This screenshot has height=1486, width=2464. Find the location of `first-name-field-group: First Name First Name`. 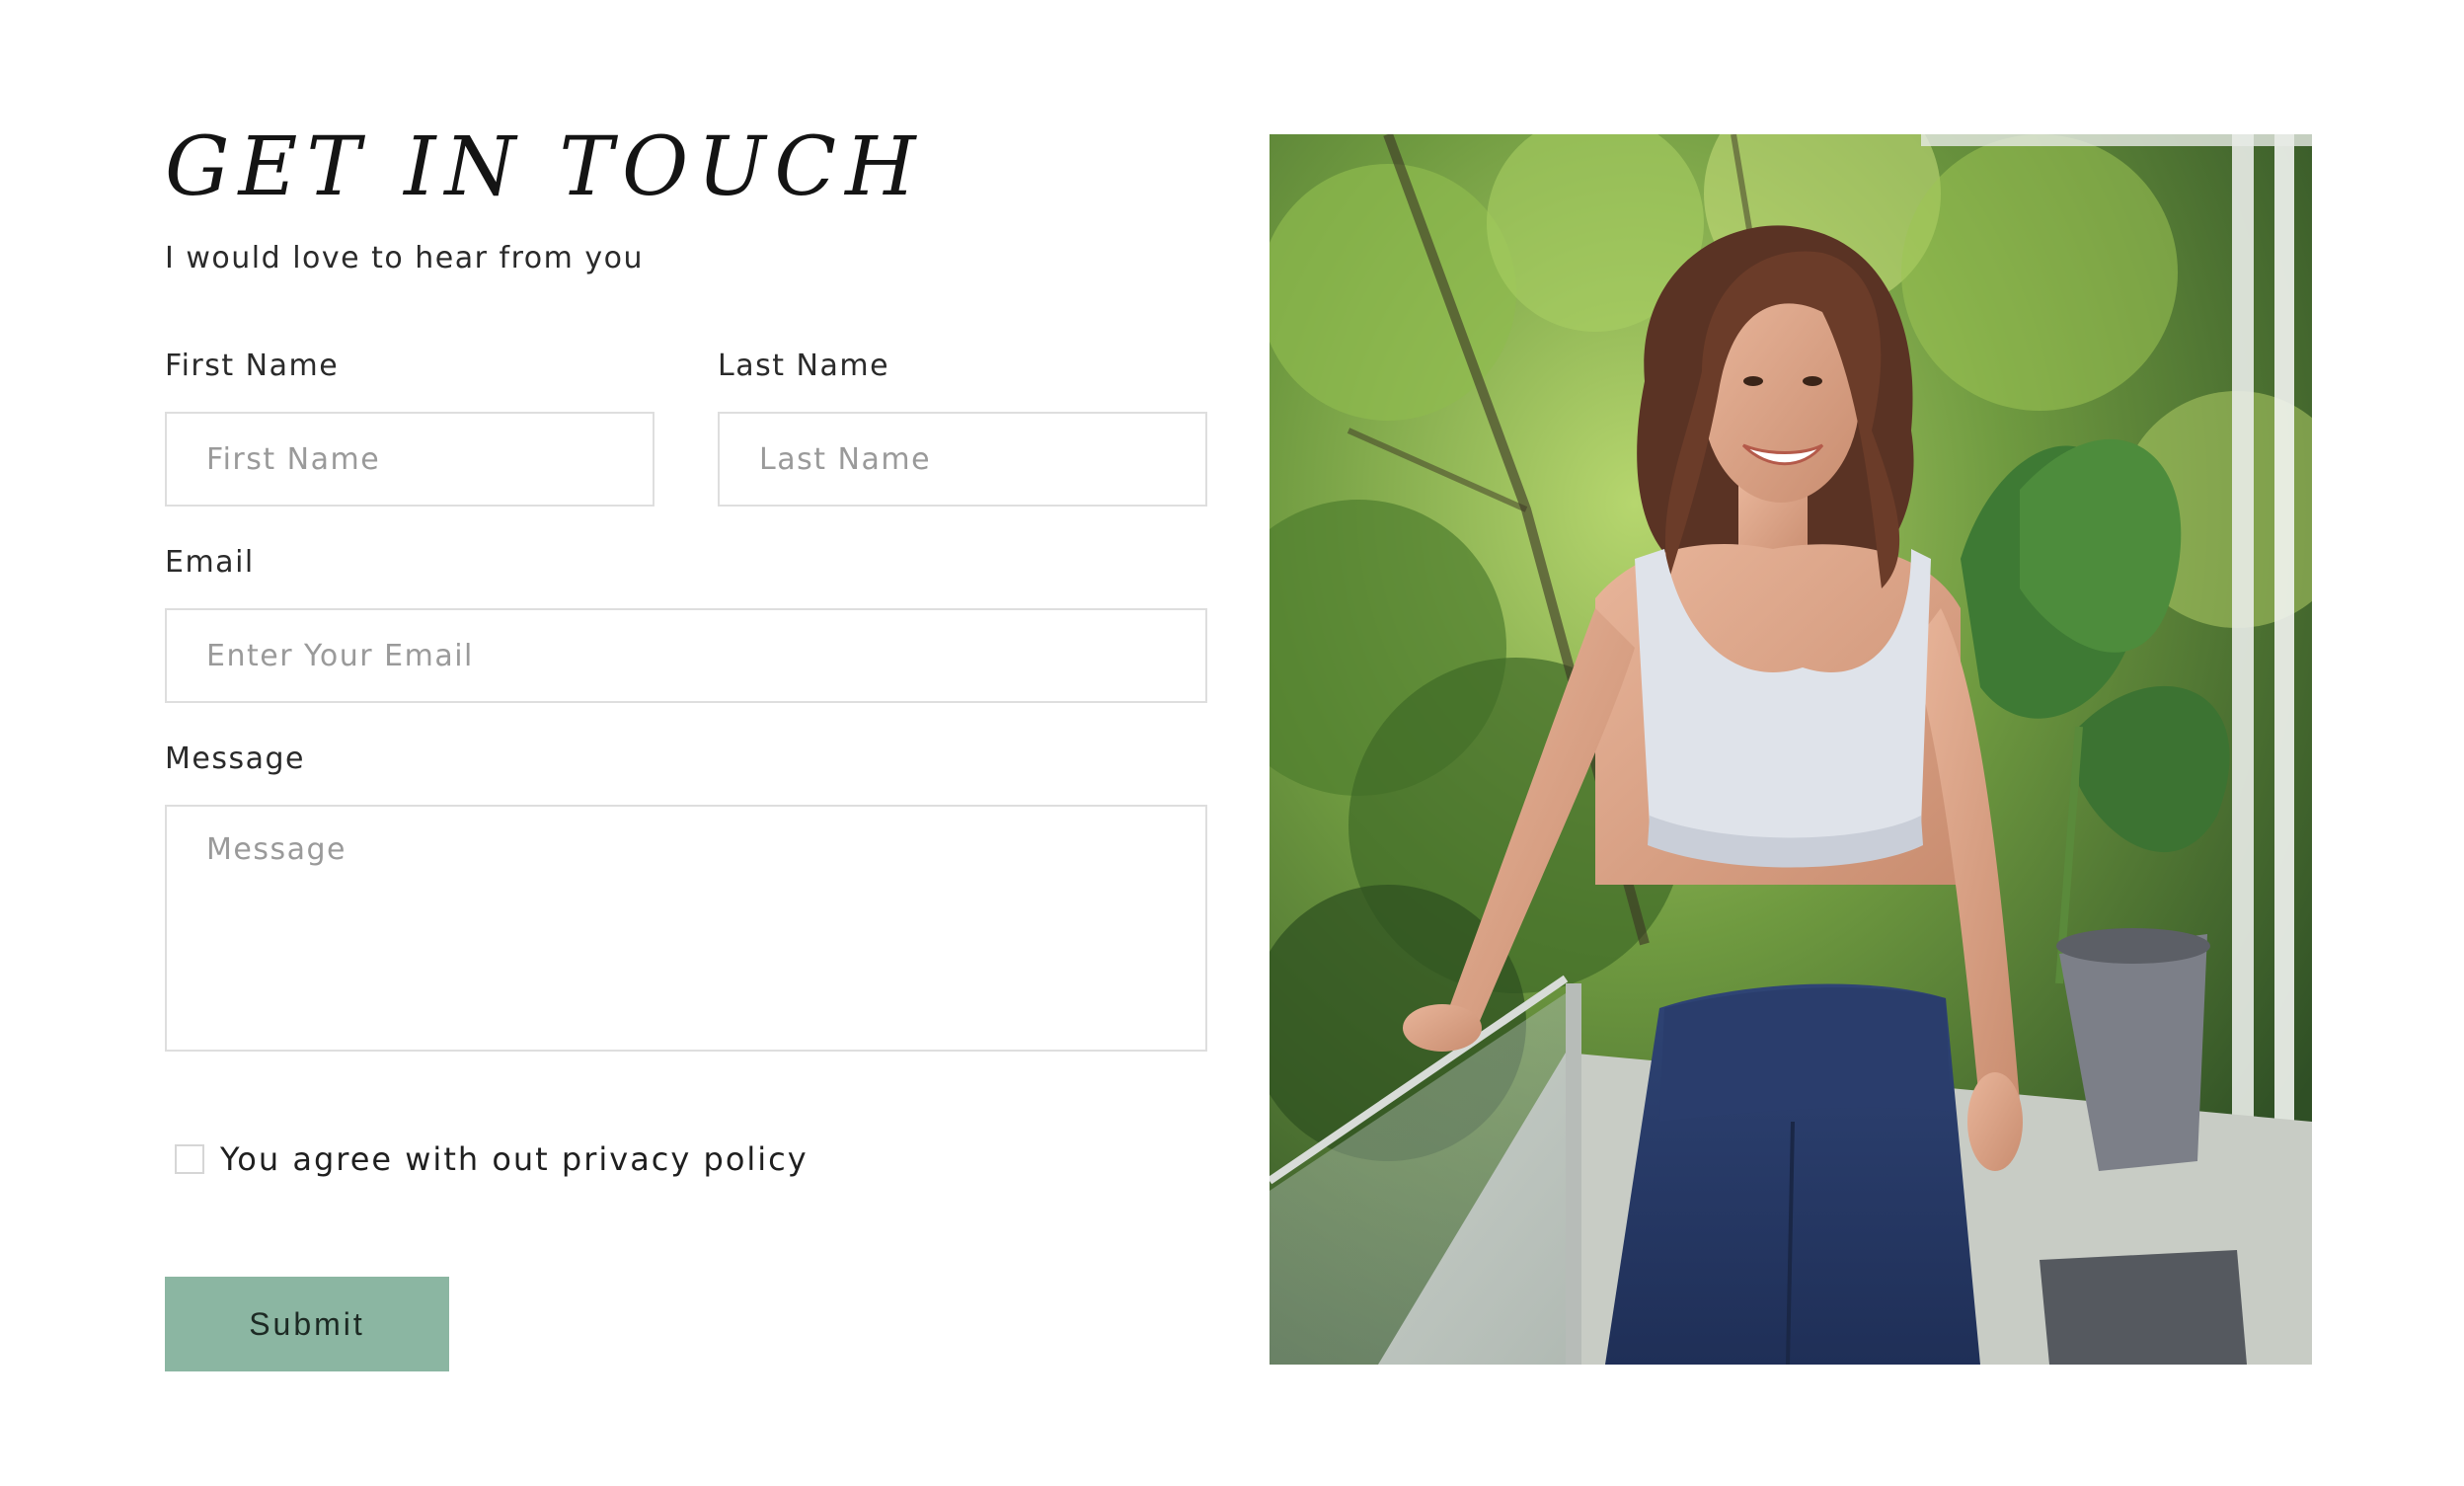

first-name-field-group: First Name First Name is located at coordinates (409, 428).